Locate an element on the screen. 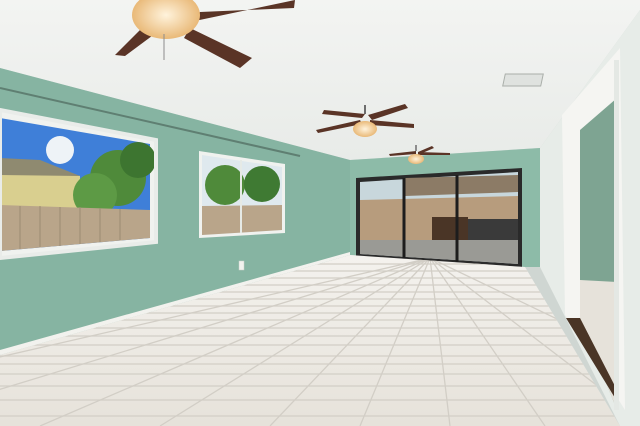 The width and height of the screenshot is (640, 426). ceiling-vent is located at coordinates (523, 80).